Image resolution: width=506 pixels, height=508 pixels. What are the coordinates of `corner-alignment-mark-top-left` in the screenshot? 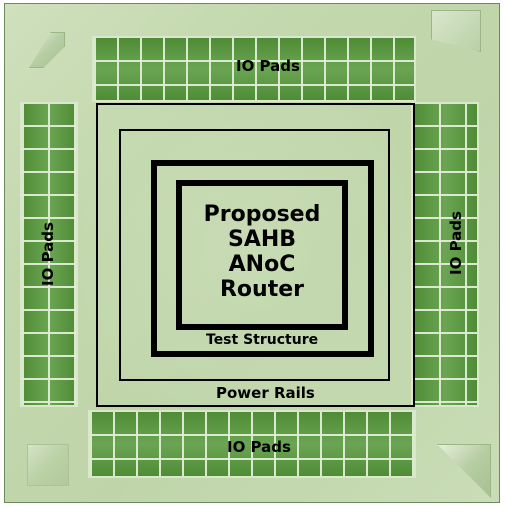 It's located at (47, 50).